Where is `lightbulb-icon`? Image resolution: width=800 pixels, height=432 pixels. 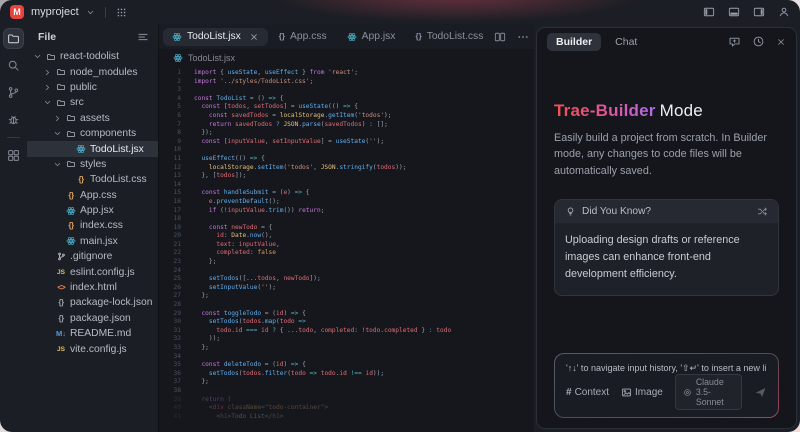 lightbulb-icon is located at coordinates (570, 211).